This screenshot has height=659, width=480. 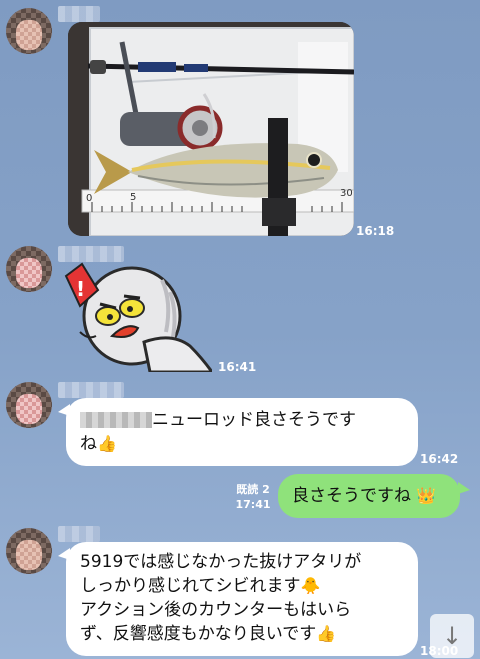 I want to click on arrow-down-icon: ↓, so click(x=452, y=636).